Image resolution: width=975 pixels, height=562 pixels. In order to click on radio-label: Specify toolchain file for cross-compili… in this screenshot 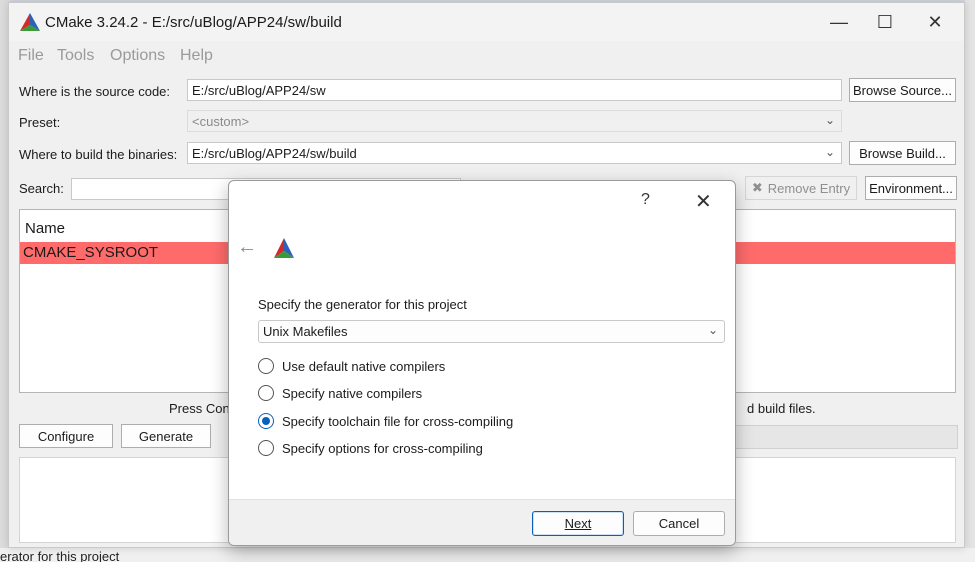, I will do `click(398, 421)`.